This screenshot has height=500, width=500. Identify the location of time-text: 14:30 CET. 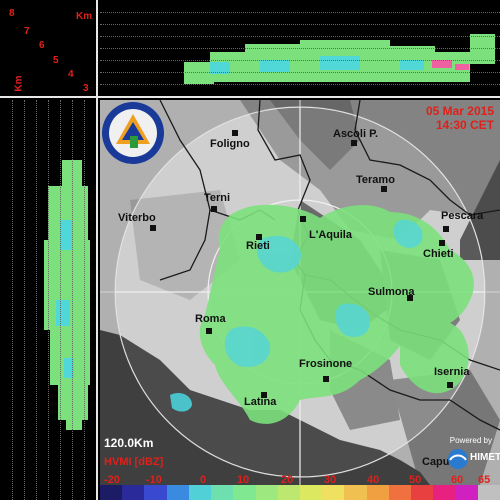
(464, 125).